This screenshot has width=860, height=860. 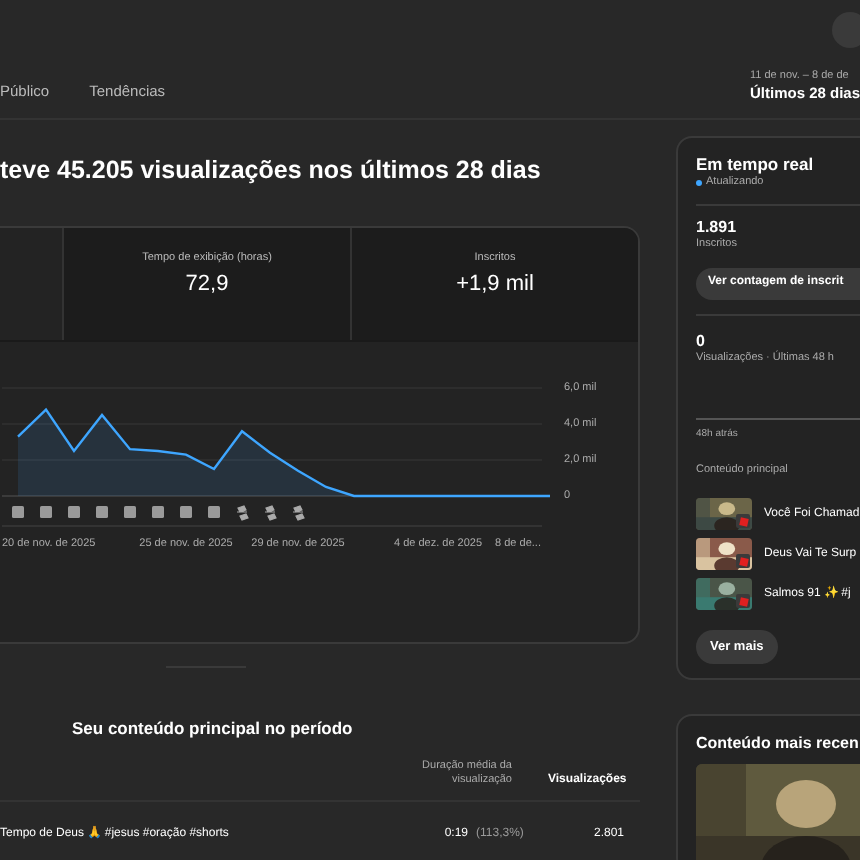 I want to click on card-title: Em tempo real, so click(x=756, y=165).